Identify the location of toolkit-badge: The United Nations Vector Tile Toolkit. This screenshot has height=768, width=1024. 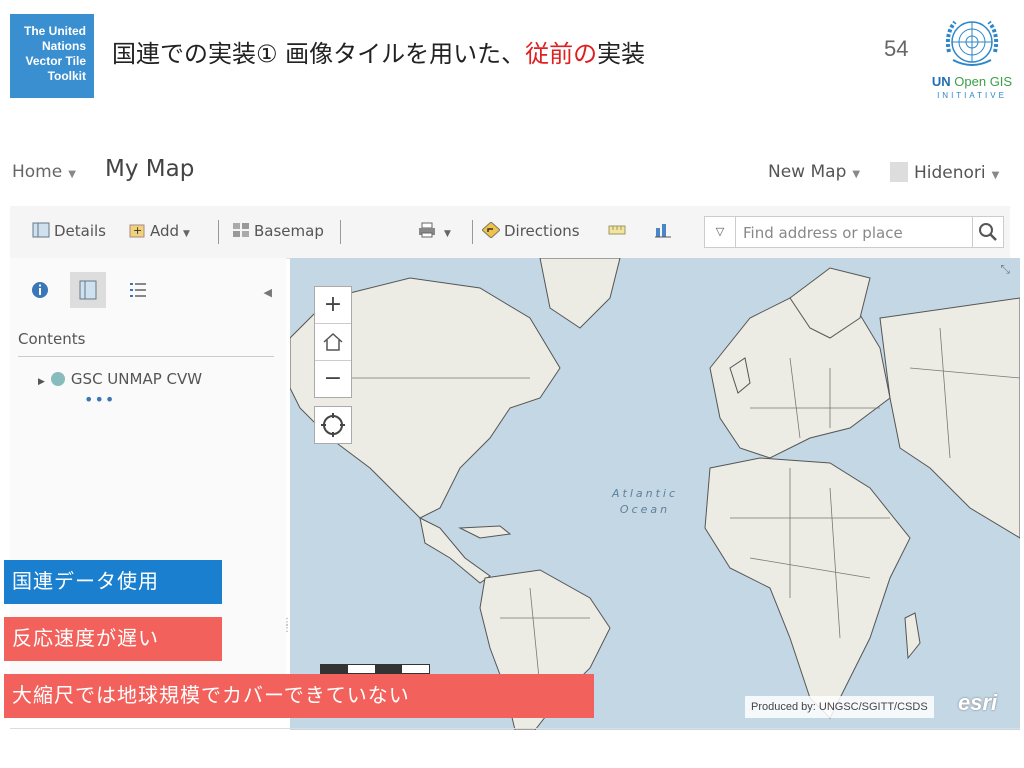
(52, 56).